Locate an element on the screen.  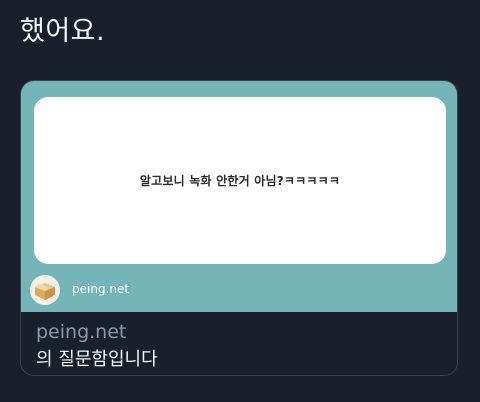
tweet-text: 했어요. is located at coordinates (63, 31).